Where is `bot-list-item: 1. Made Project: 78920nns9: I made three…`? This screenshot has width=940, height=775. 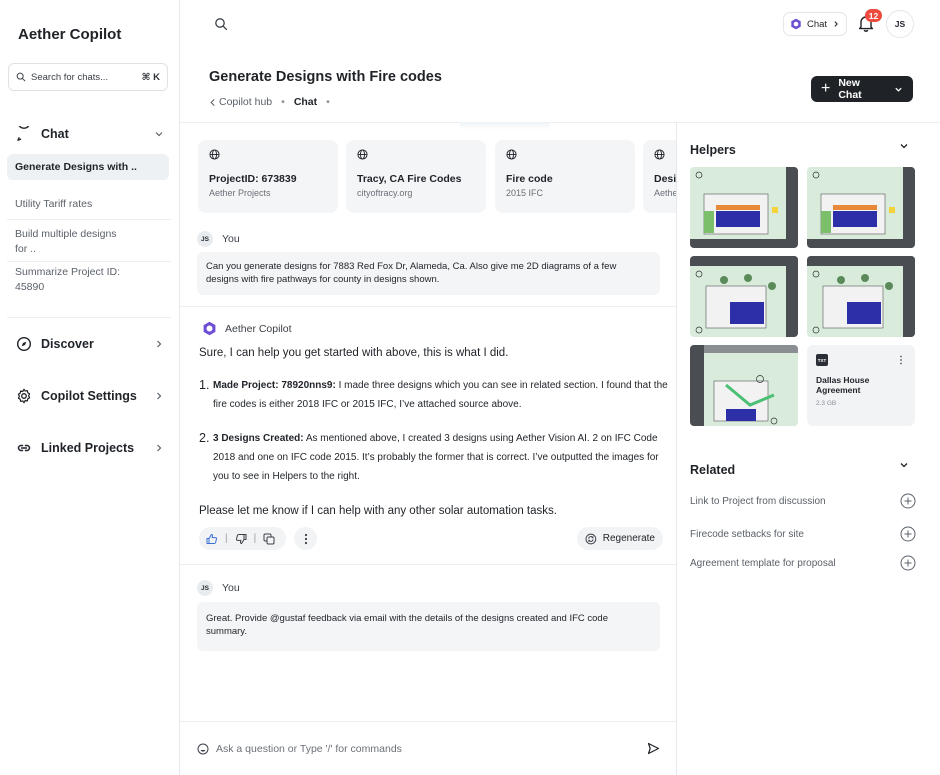
bot-list-item: 1. Made Project: 78920nns9: I made three… is located at coordinates (437, 395).